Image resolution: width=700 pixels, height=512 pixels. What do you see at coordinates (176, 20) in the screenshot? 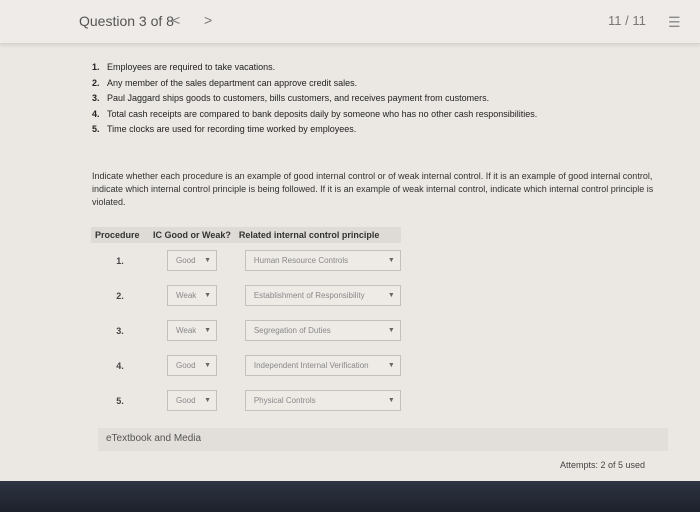
I see `prev-question-button: <` at bounding box center [176, 20].